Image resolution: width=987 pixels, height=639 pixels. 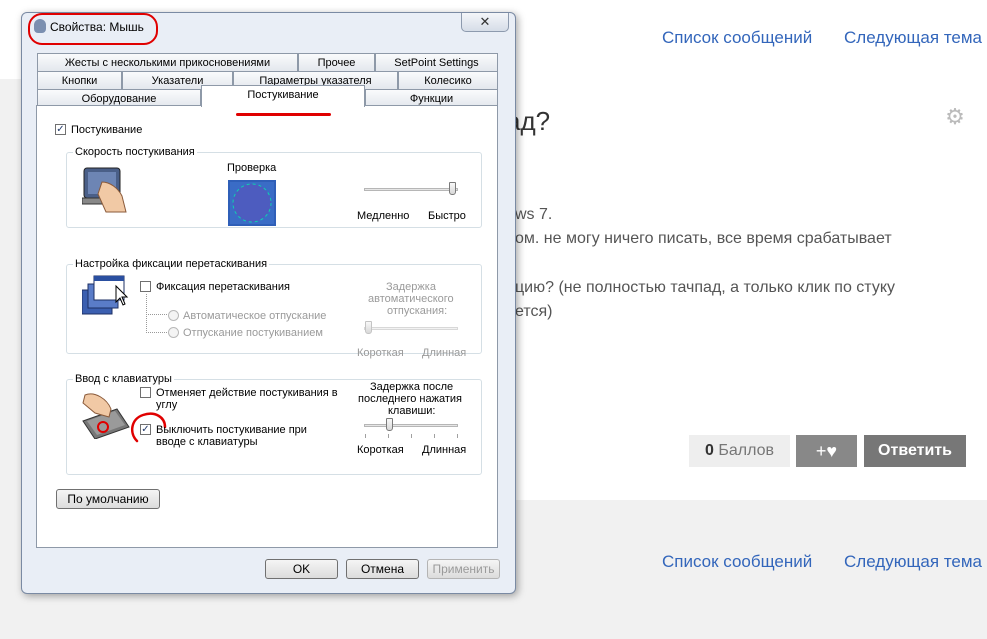 I want to click on nav-messages-link-bottom: Список сообщений, so click(x=737, y=562).